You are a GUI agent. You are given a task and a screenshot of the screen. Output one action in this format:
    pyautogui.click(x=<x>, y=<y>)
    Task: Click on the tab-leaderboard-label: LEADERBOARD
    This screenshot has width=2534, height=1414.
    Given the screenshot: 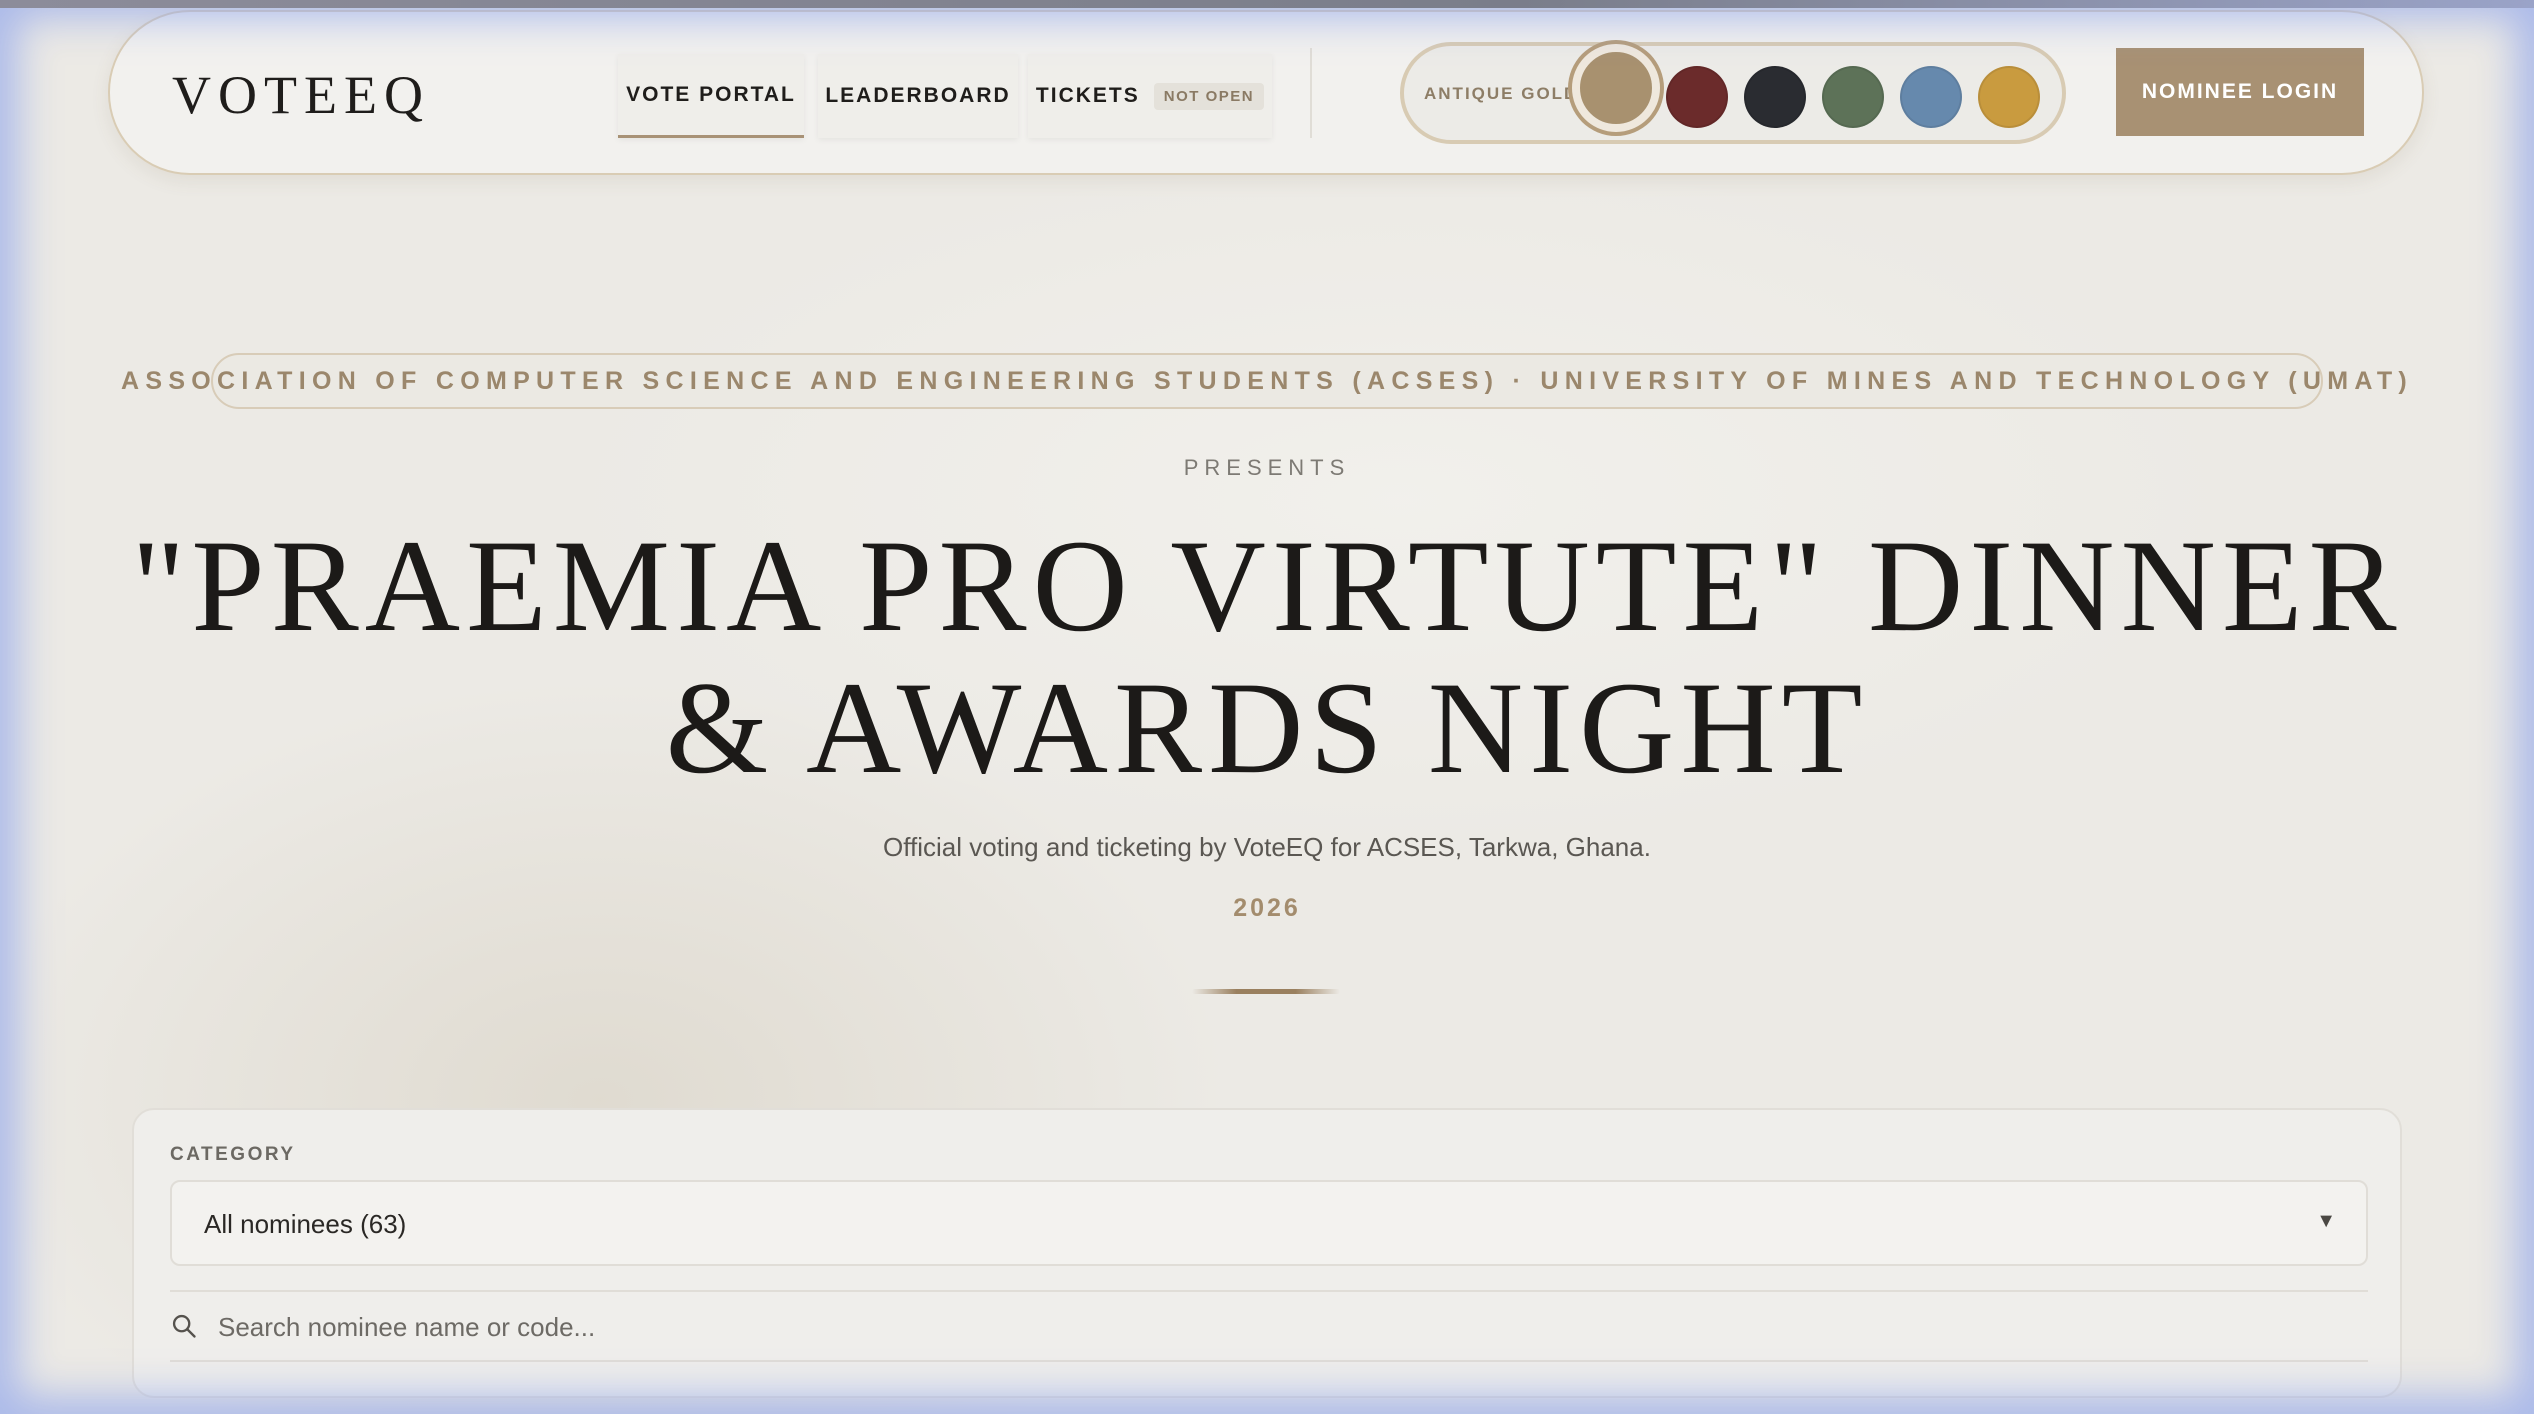 What is the action you would take?
    pyautogui.click(x=918, y=95)
    